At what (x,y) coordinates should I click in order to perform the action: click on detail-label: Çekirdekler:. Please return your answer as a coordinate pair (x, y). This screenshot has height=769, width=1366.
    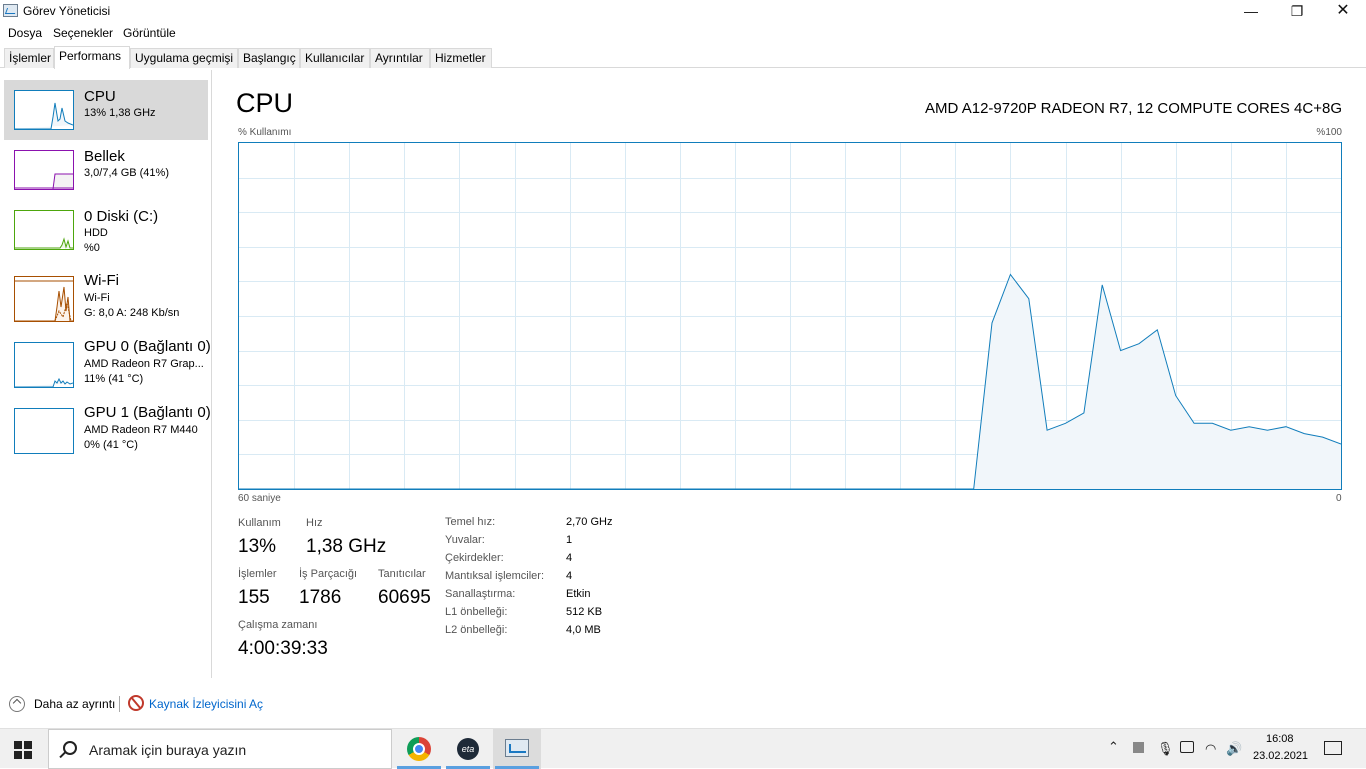
    Looking at the image, I should click on (474, 558).